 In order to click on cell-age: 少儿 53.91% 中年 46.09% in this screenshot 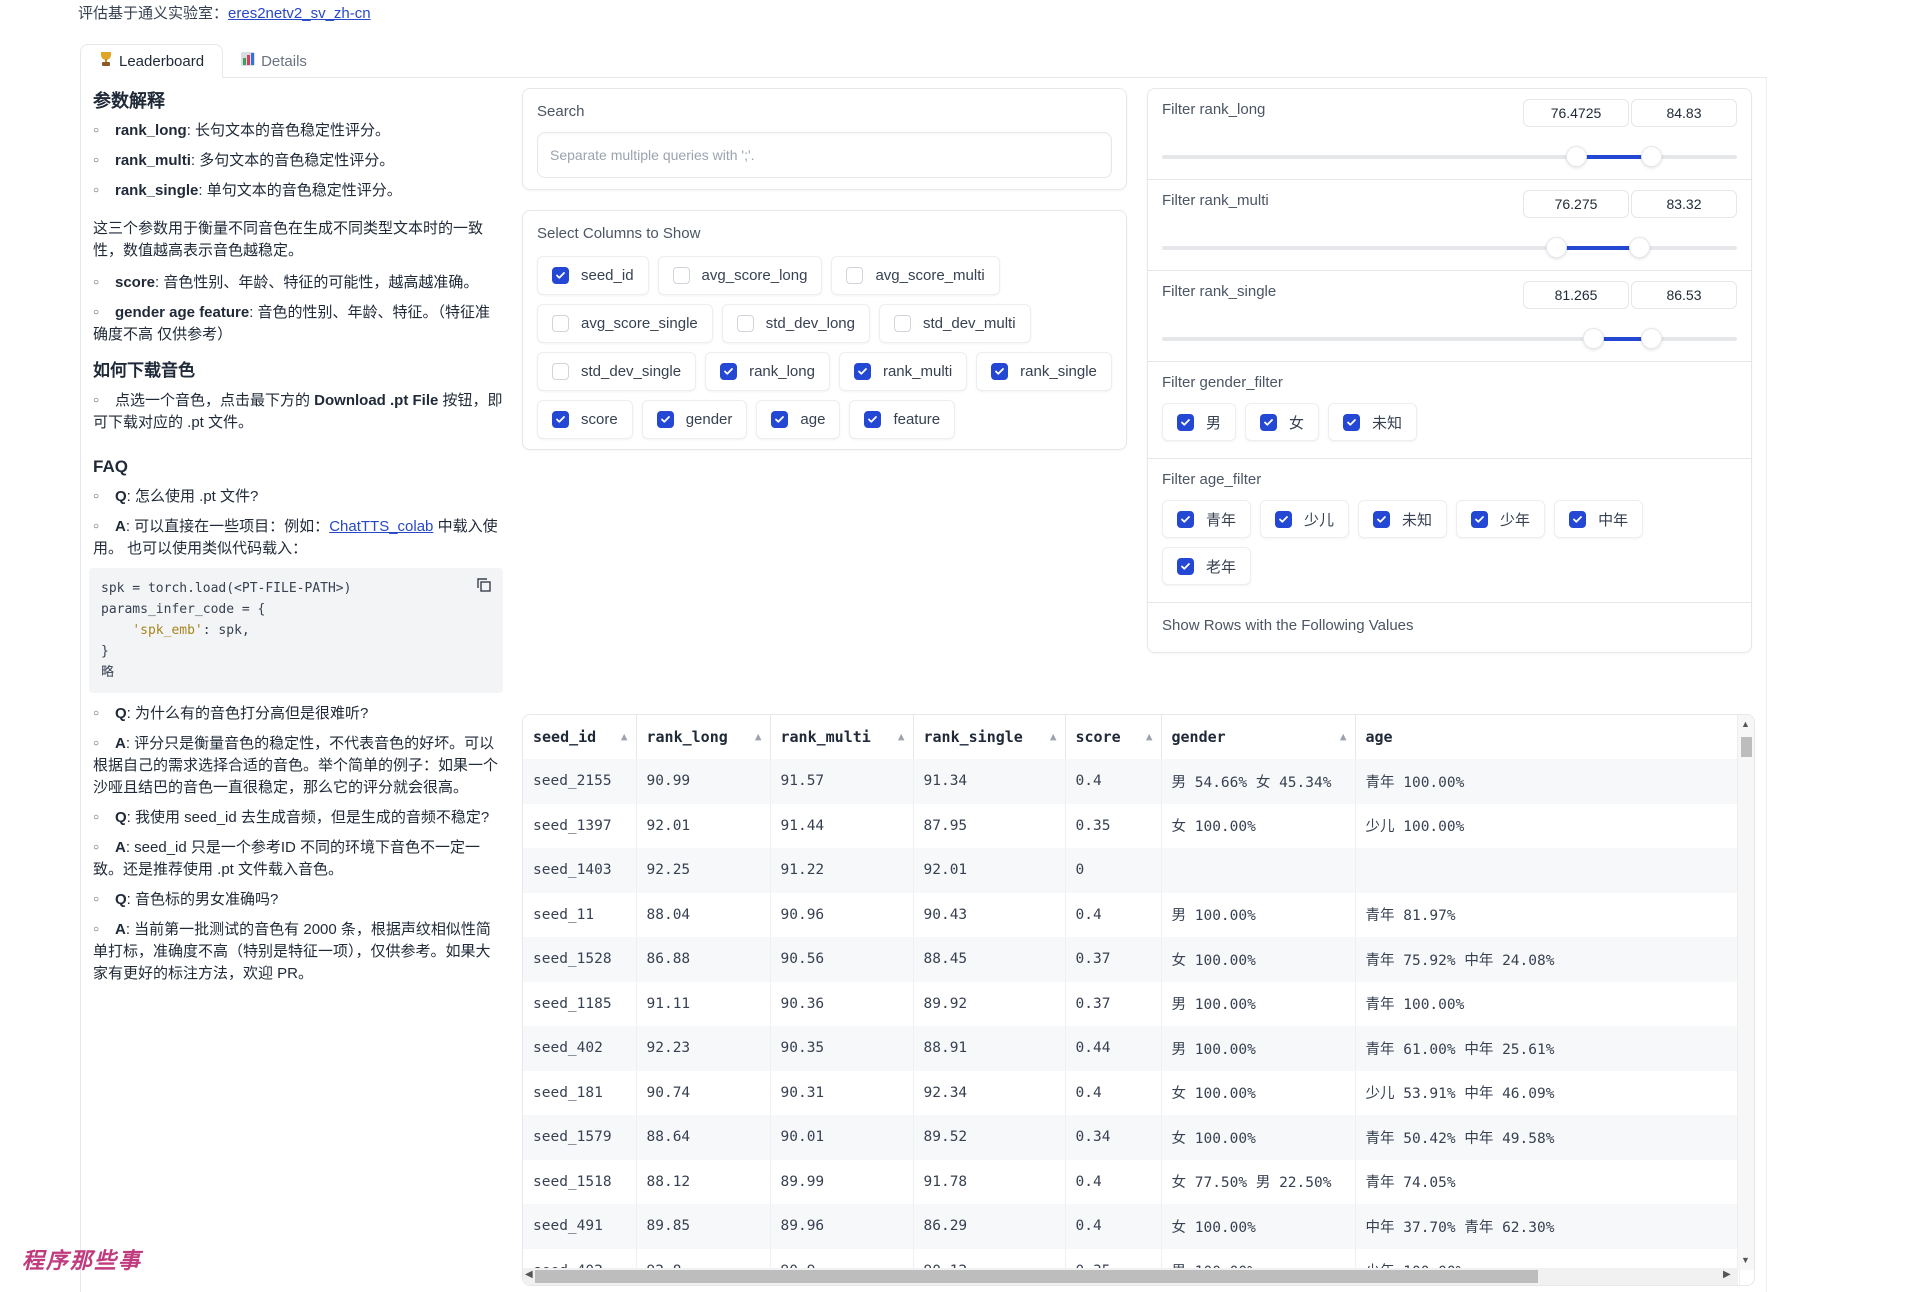, I will do `click(1547, 1092)`.